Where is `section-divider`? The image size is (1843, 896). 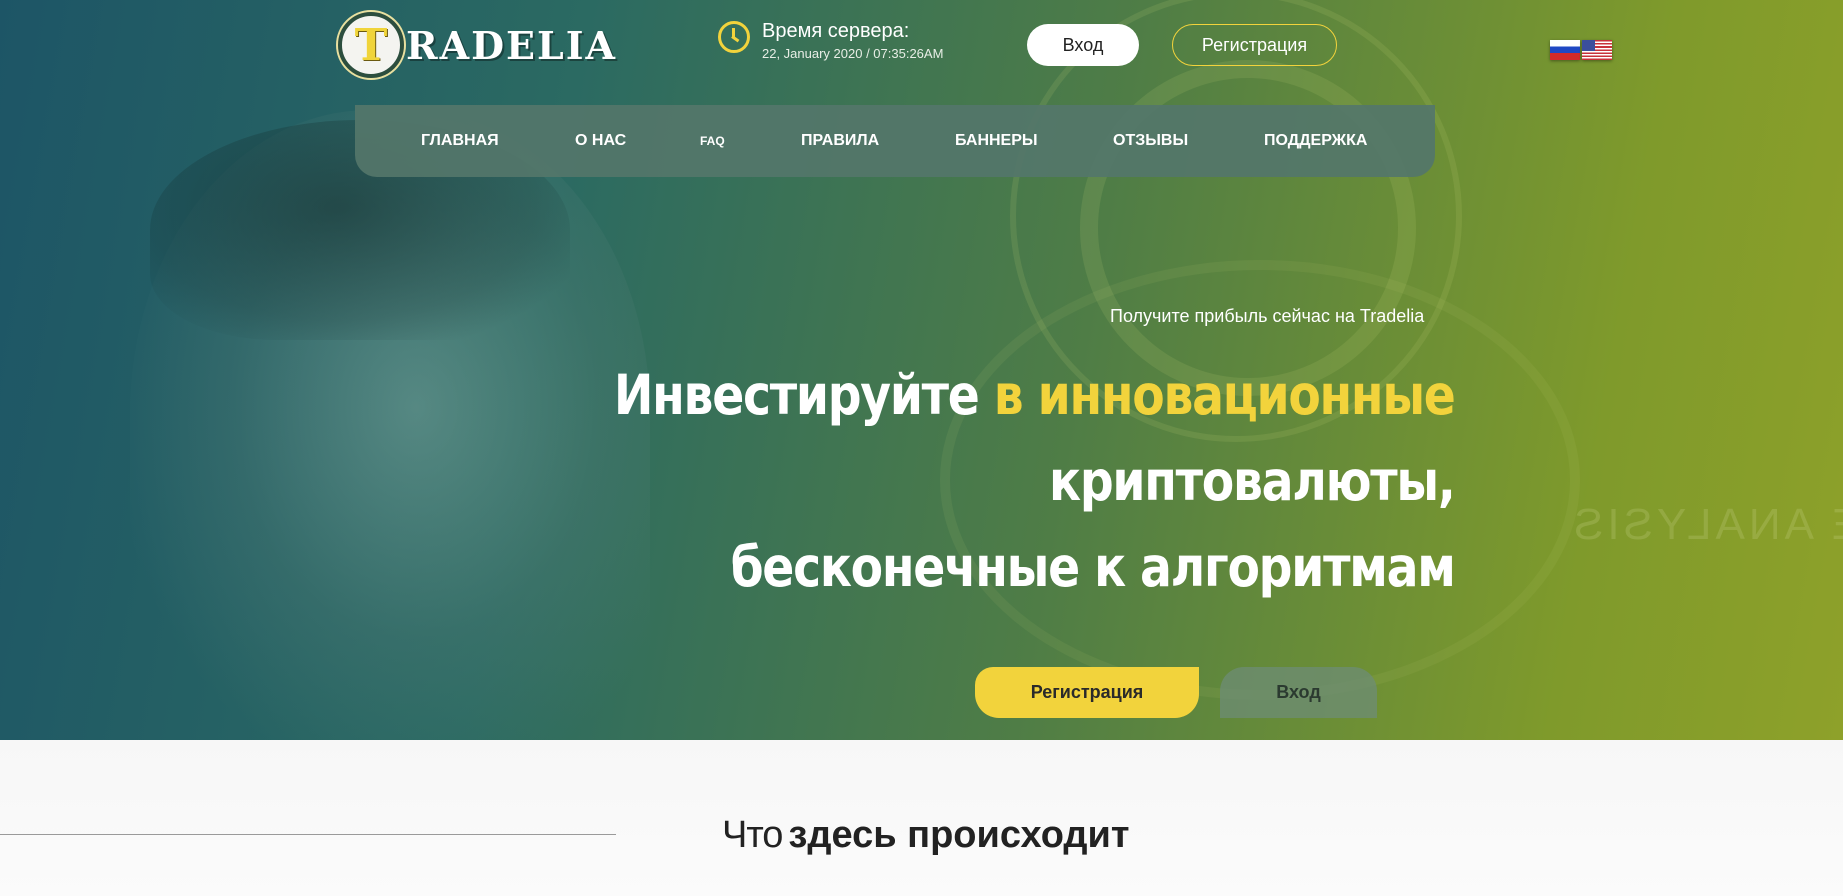 section-divider is located at coordinates (308, 834).